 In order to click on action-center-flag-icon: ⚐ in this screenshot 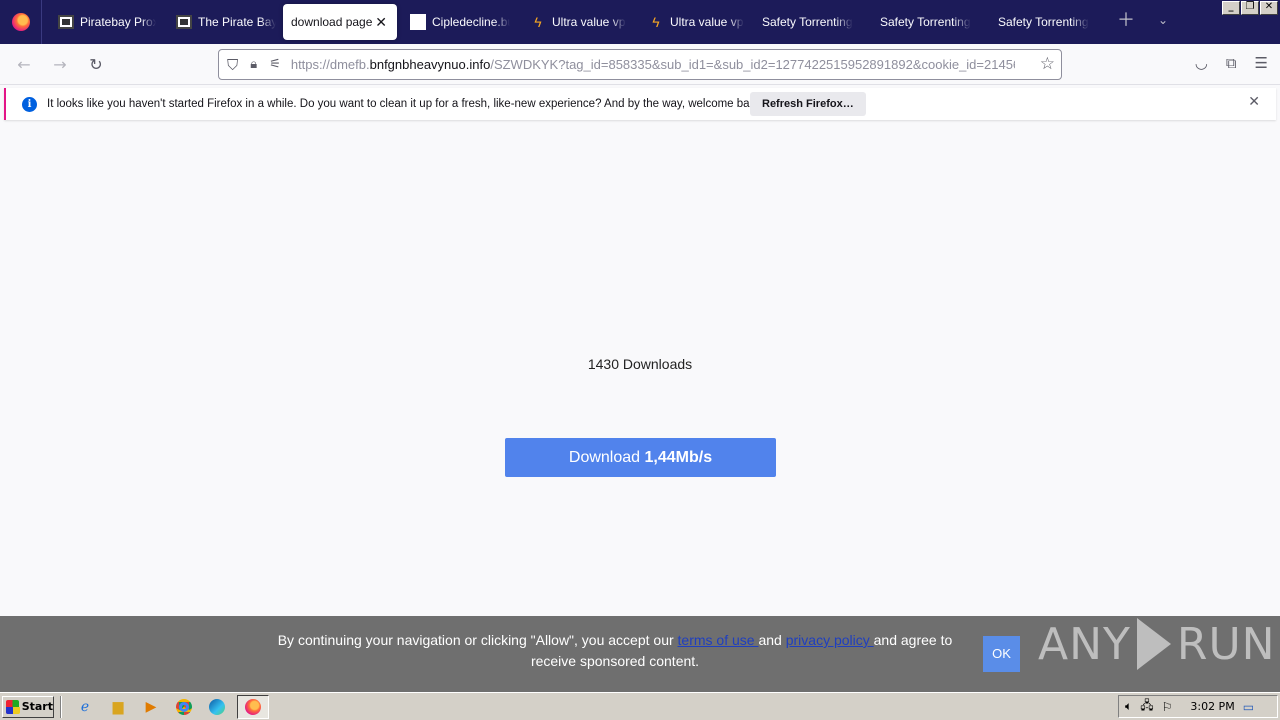, I will do `click(1167, 707)`.